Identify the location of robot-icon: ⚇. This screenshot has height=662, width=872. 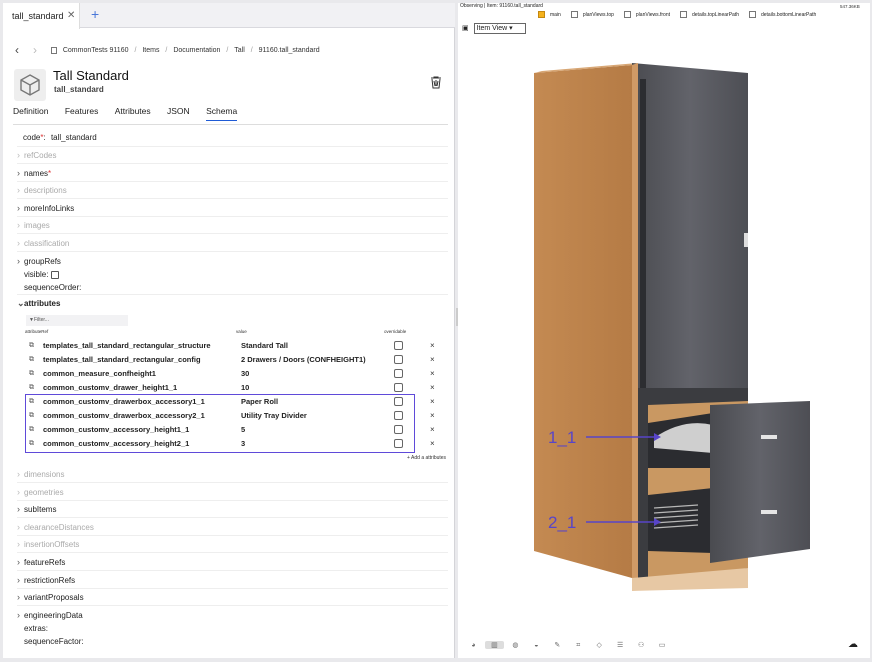
(641, 645).